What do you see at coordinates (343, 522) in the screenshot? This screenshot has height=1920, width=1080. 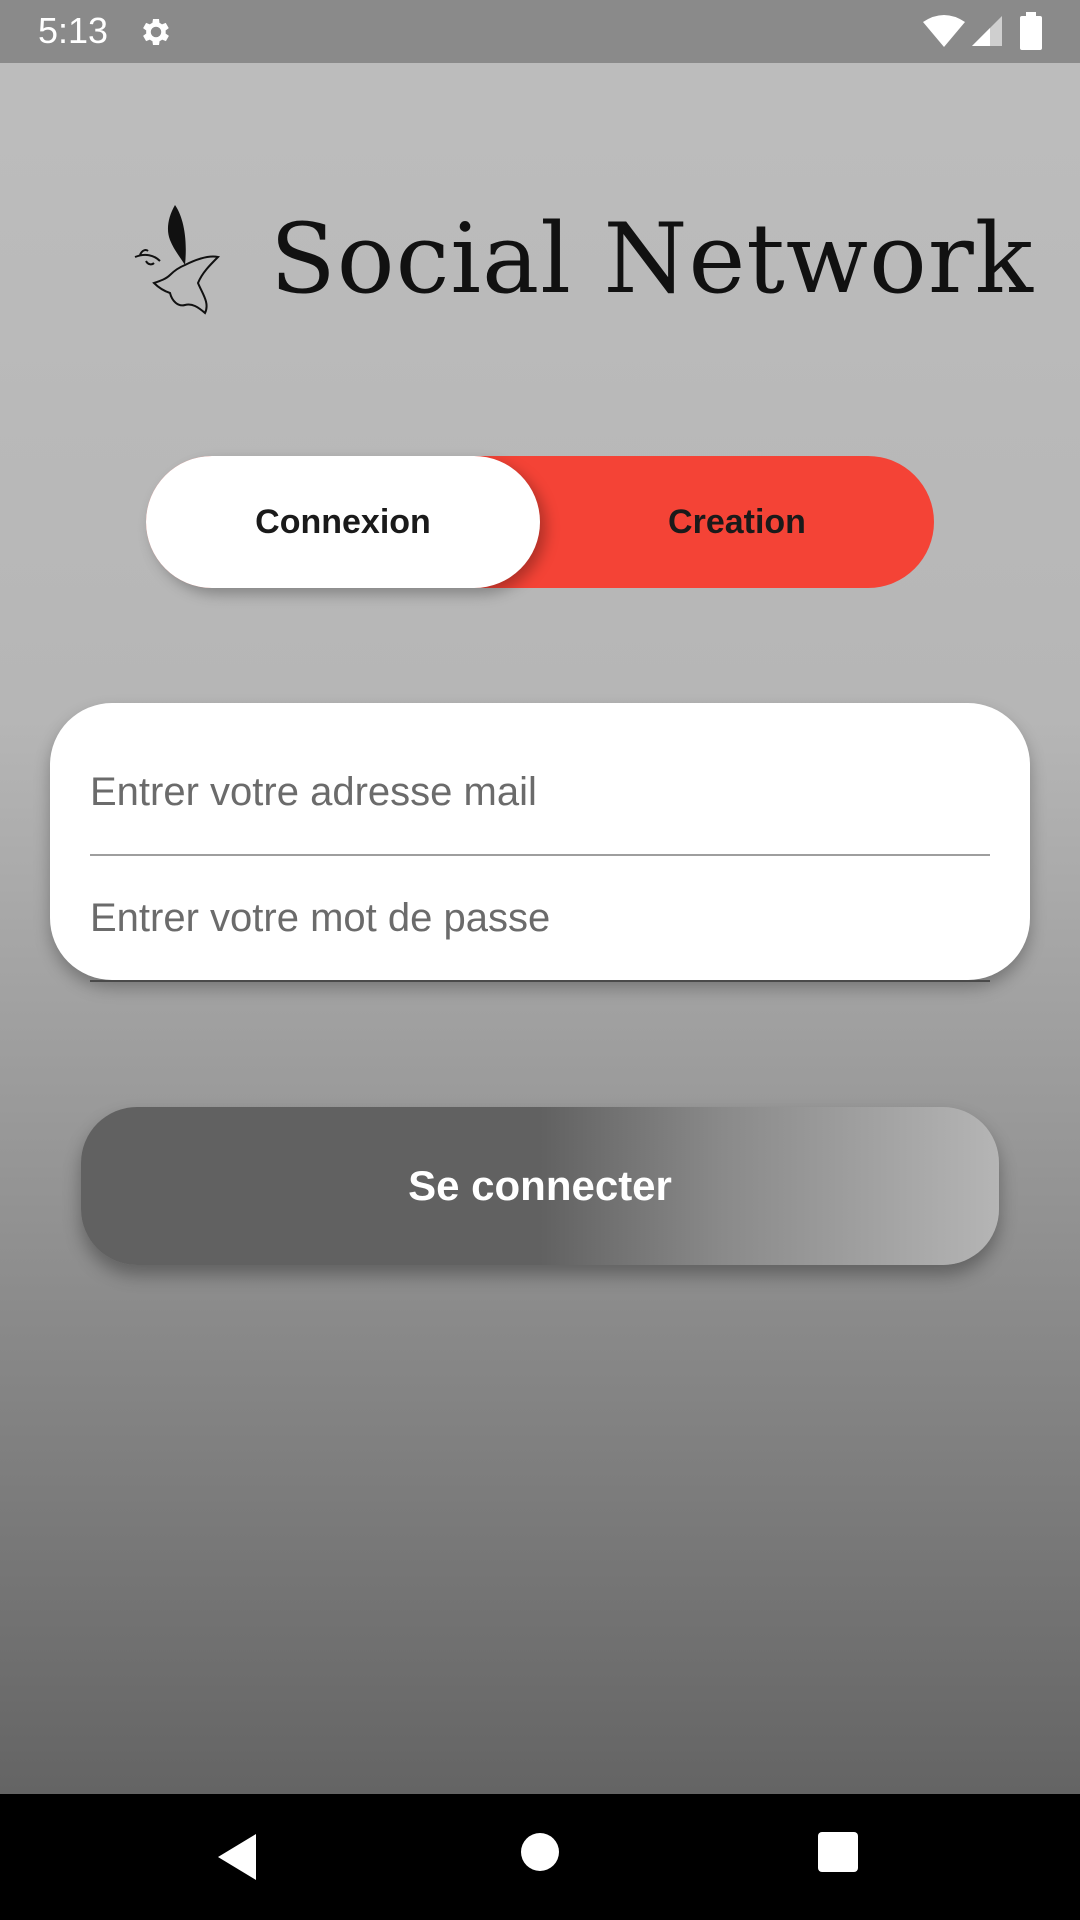 I see `tab-connexion: Connexion` at bounding box center [343, 522].